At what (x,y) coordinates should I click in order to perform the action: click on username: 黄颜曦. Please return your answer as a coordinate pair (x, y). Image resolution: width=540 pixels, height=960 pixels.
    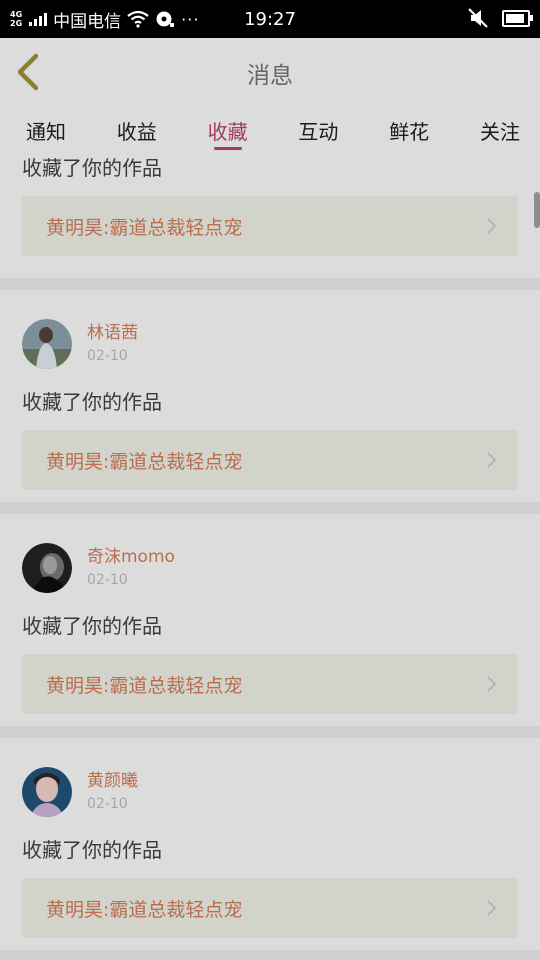
    Looking at the image, I should click on (112, 781).